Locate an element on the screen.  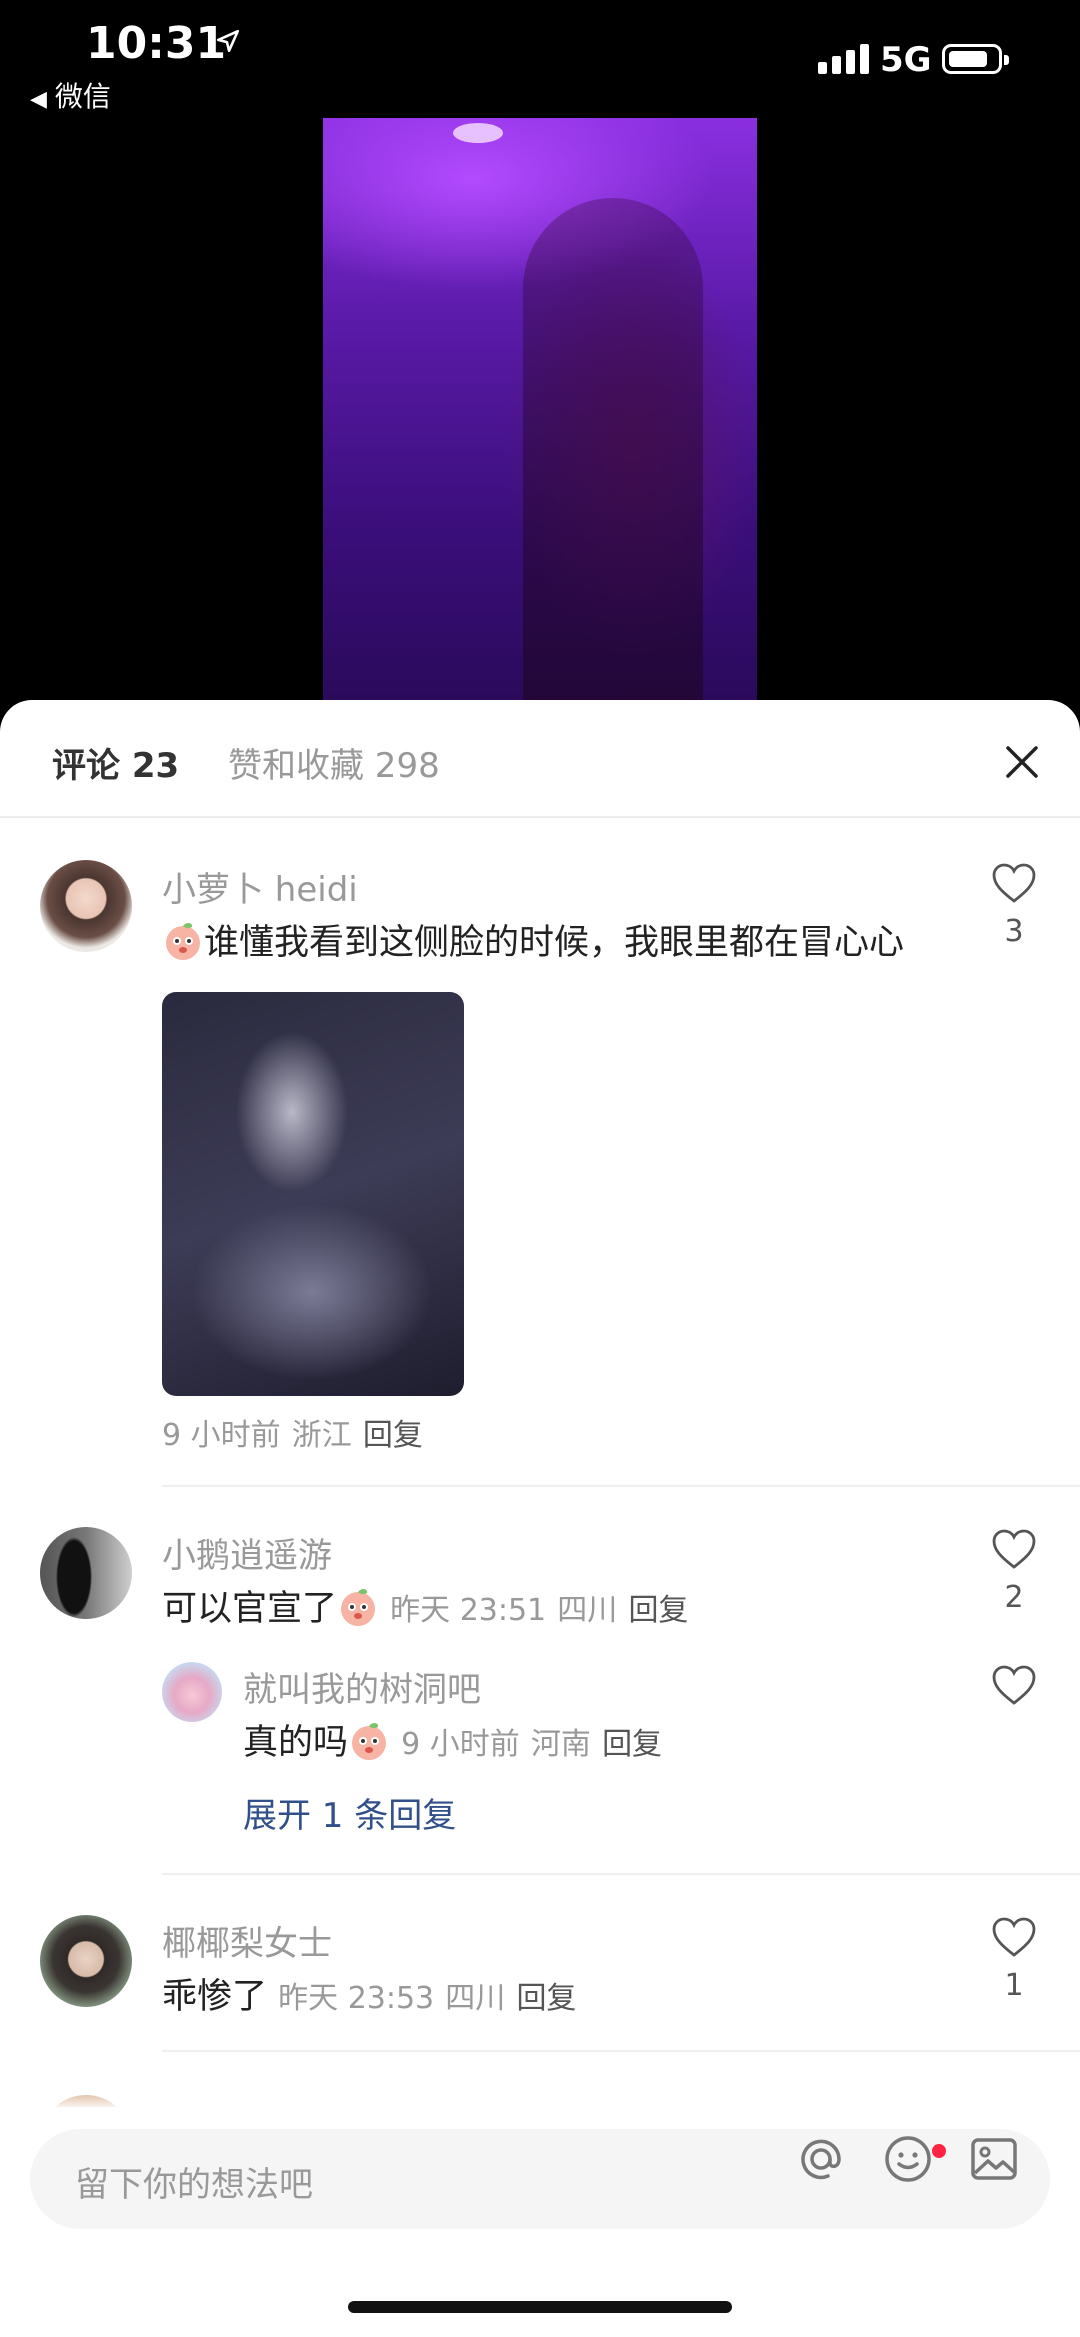
notification-dot is located at coordinates (939, 2151).